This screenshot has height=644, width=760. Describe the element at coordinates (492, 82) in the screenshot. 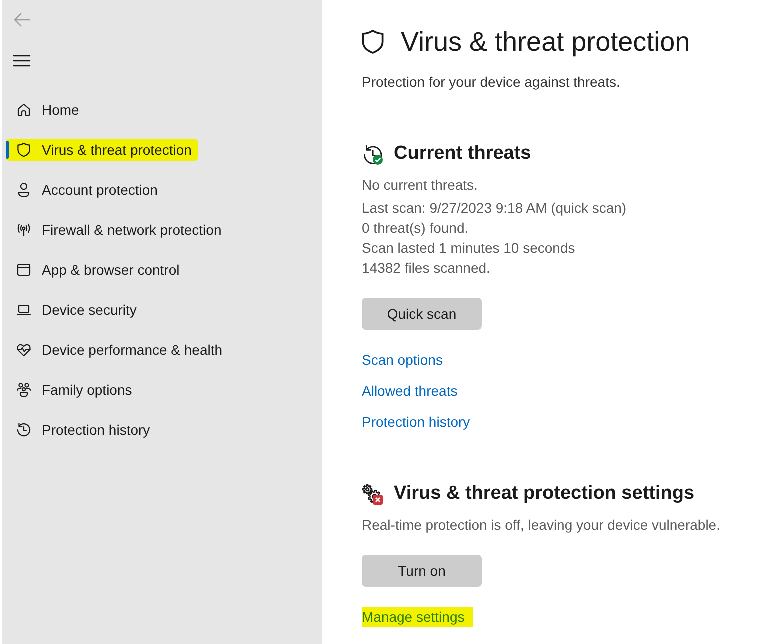

I see `page-description: Protection for your device against threats.` at that location.